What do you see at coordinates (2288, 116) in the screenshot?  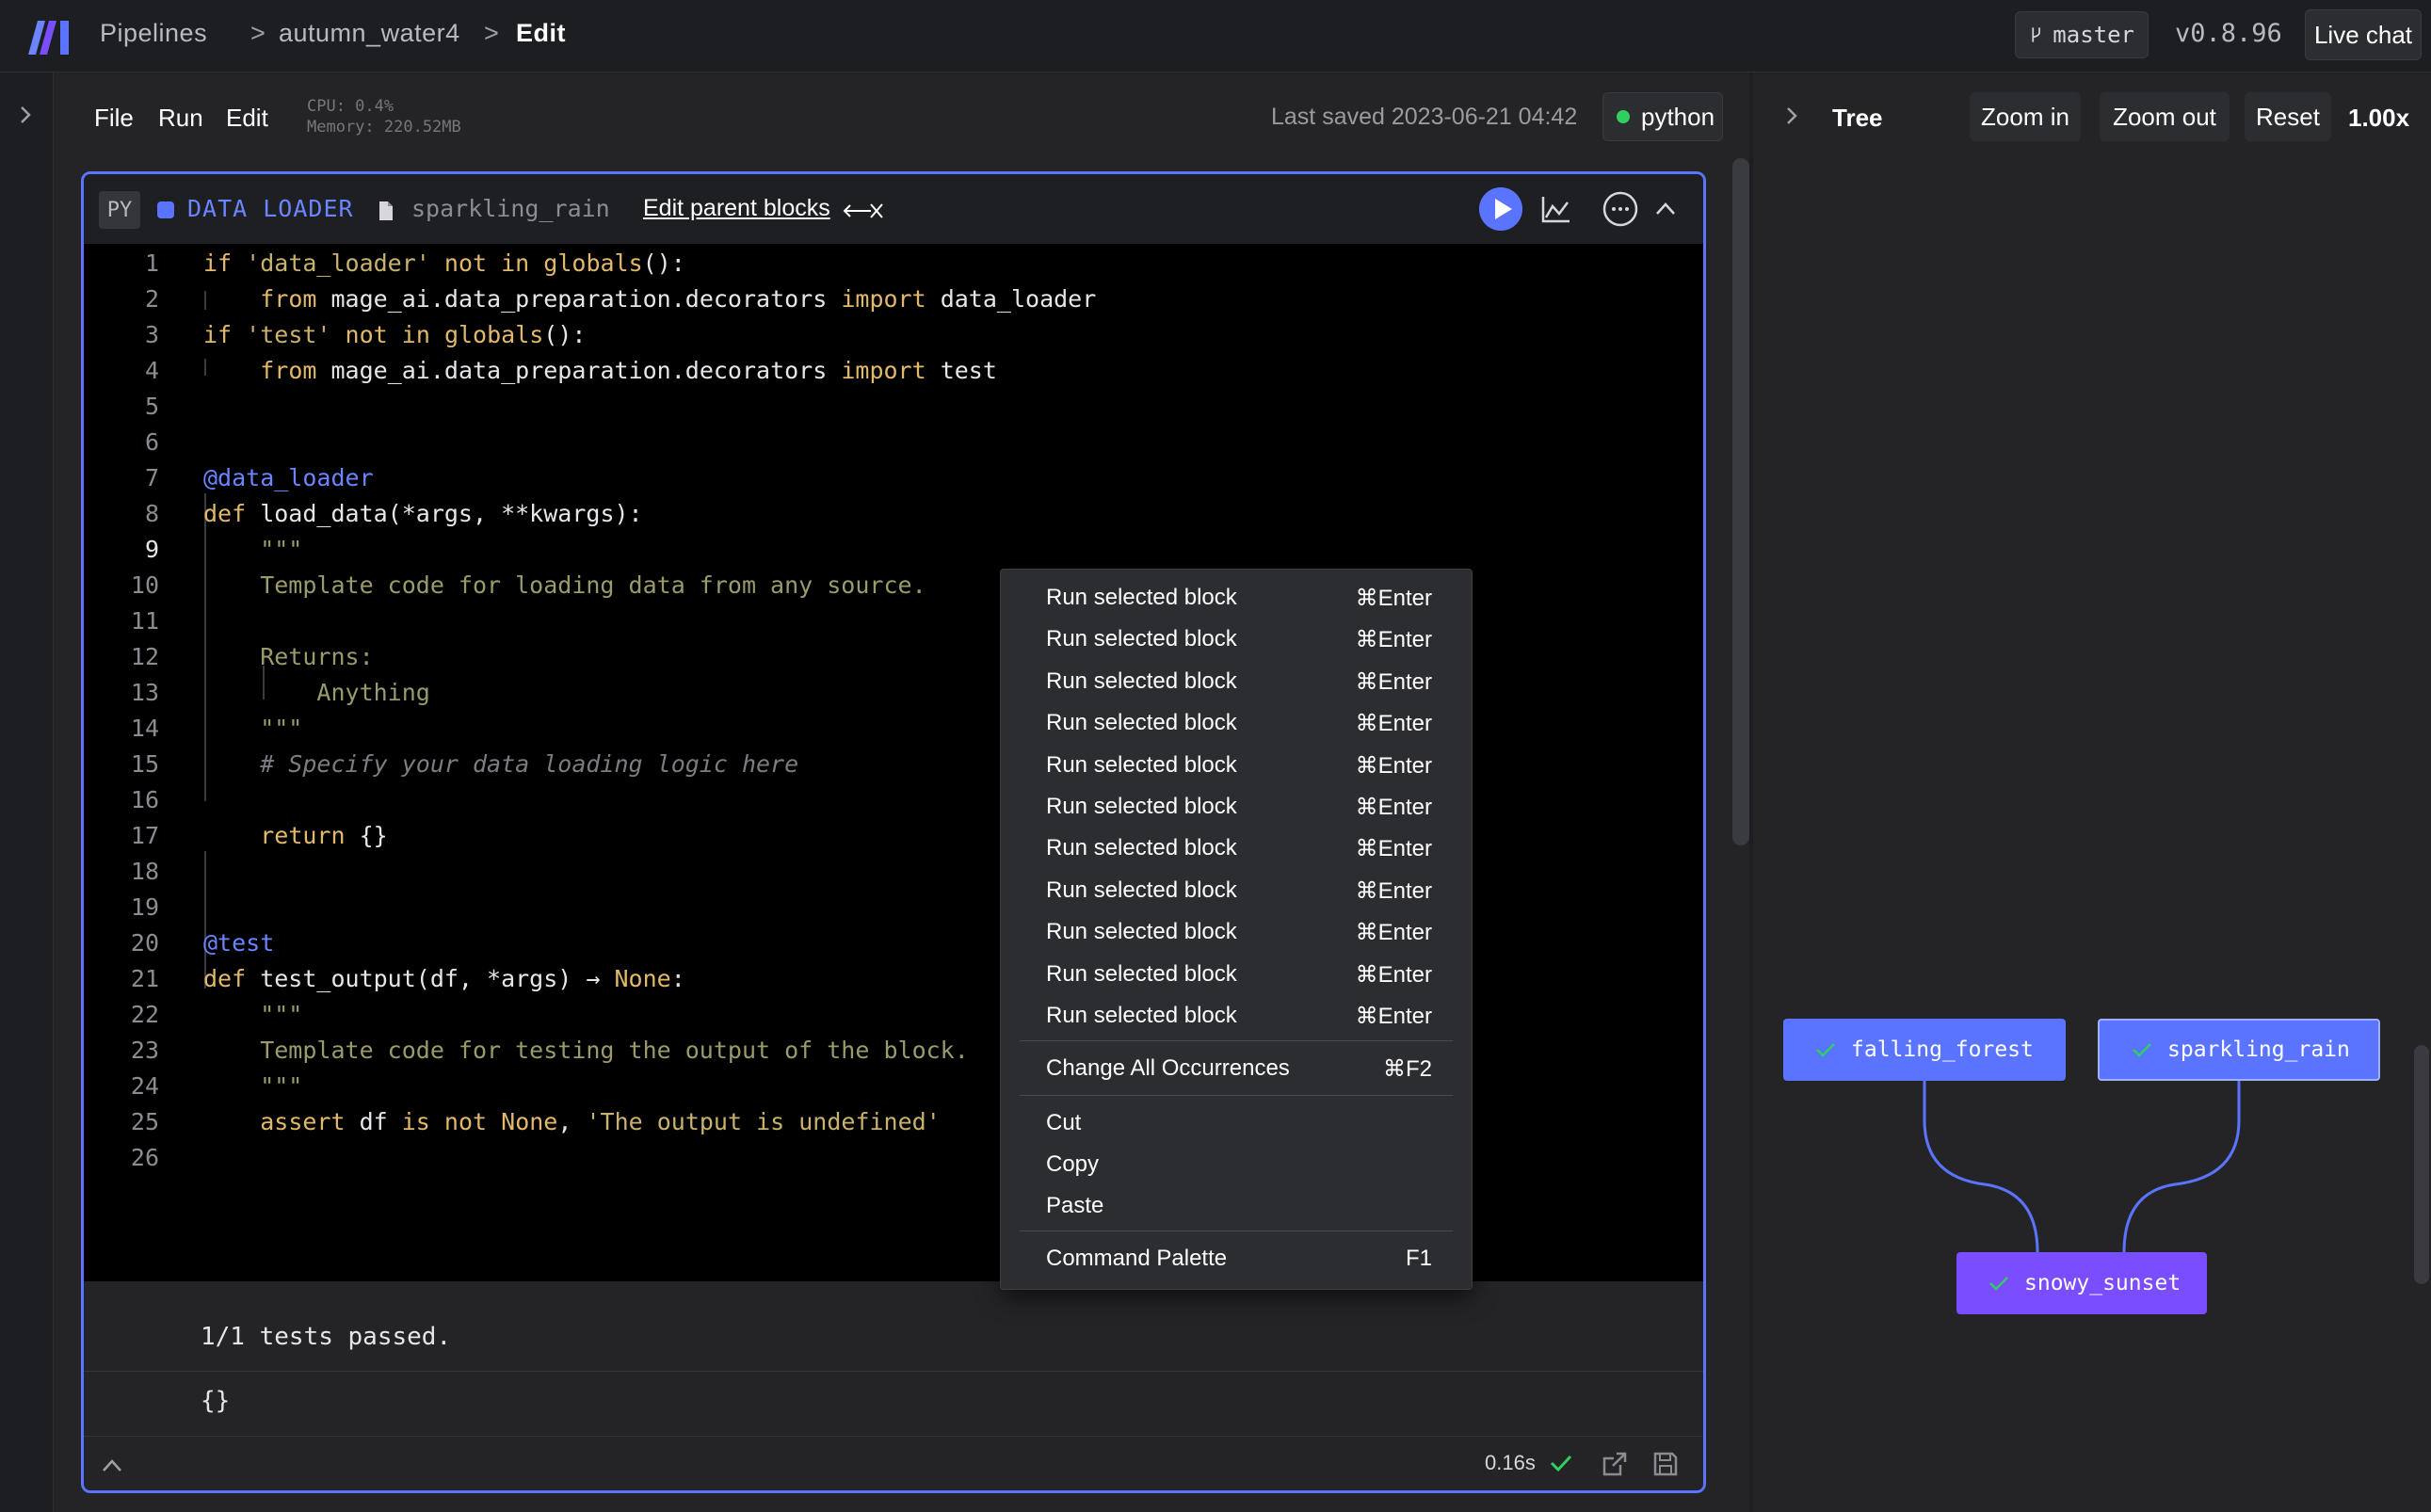 I see `reset-zoom-button: Reset` at bounding box center [2288, 116].